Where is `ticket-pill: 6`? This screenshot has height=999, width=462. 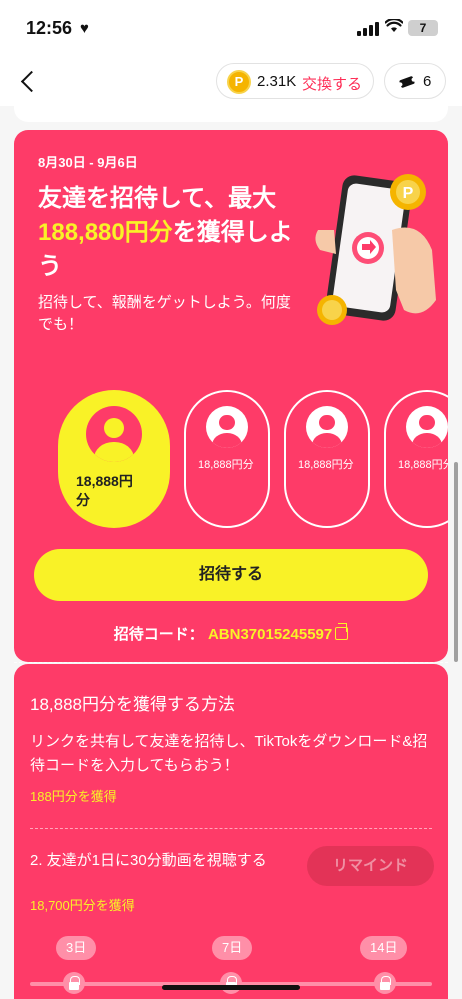
ticket-pill: 6 is located at coordinates (415, 81).